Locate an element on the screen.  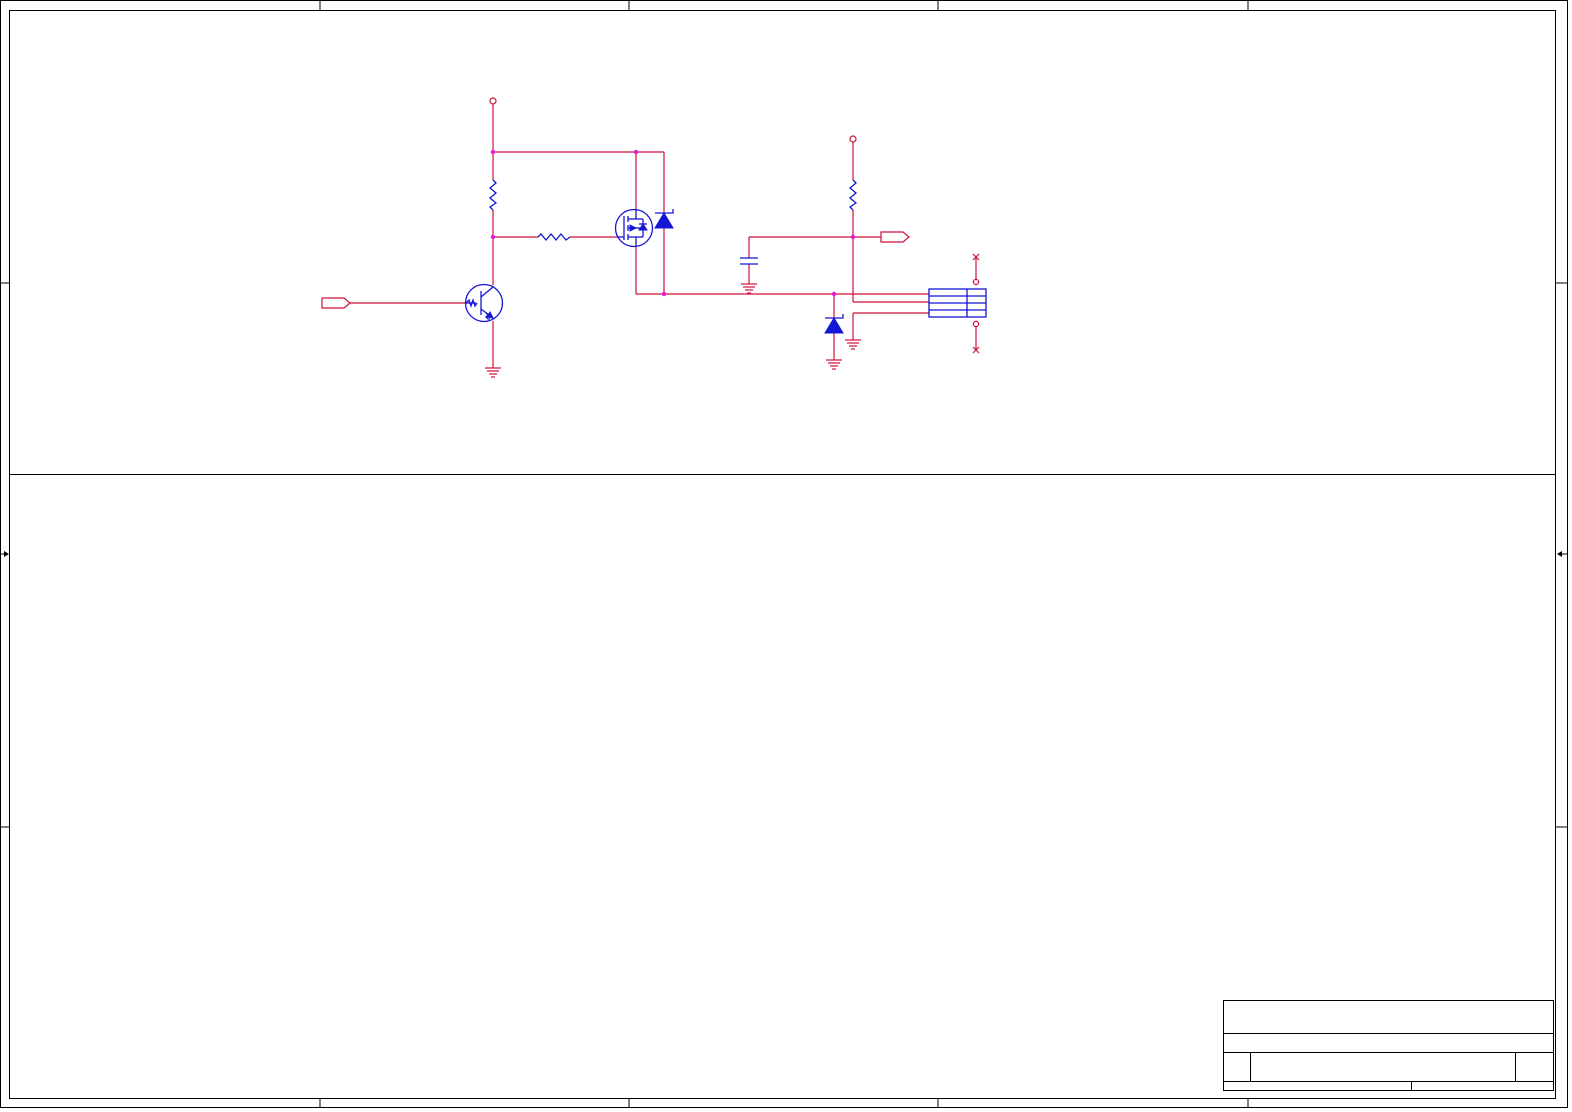
capacitor is located at coordinates (749, 261).